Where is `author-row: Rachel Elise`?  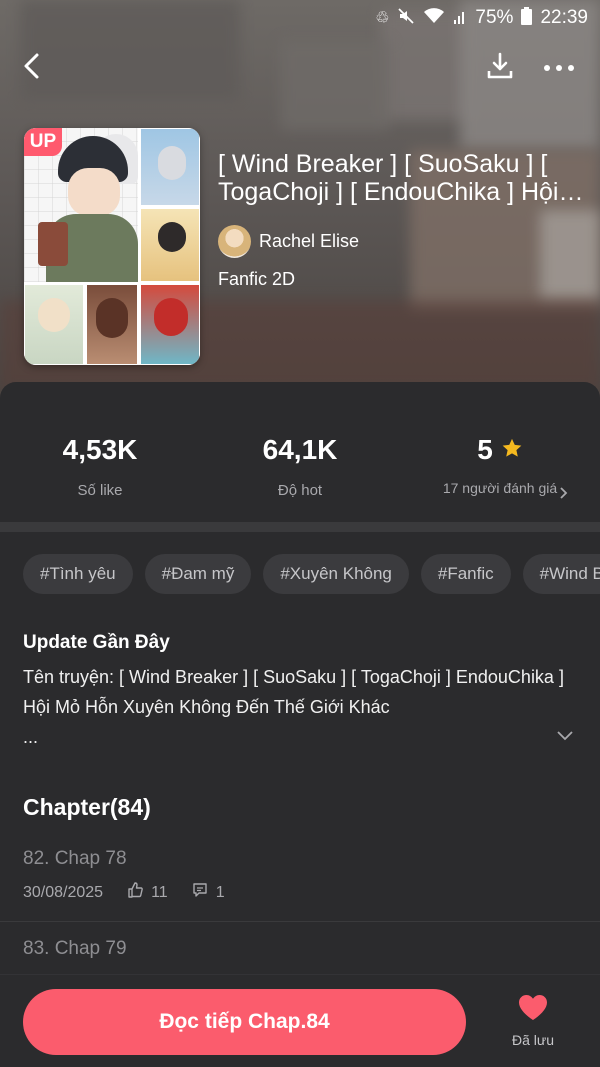 author-row: Rachel Elise is located at coordinates (288, 241).